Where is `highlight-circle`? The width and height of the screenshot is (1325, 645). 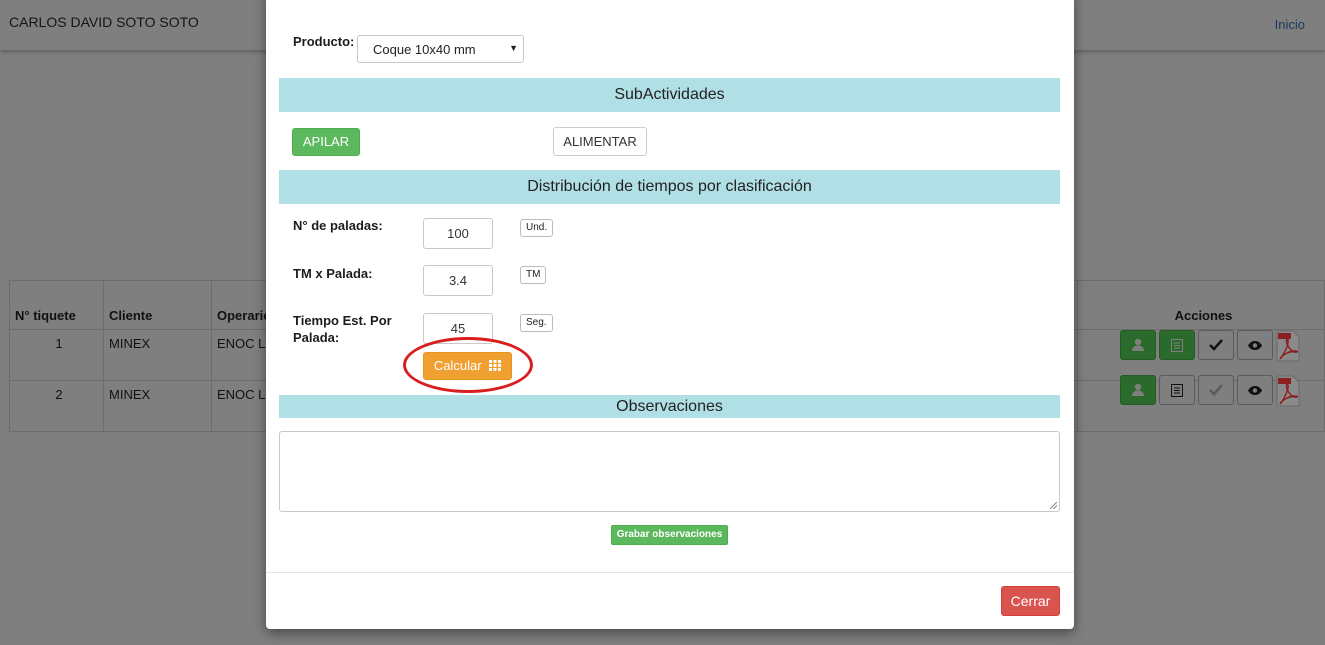
highlight-circle is located at coordinates (468, 365).